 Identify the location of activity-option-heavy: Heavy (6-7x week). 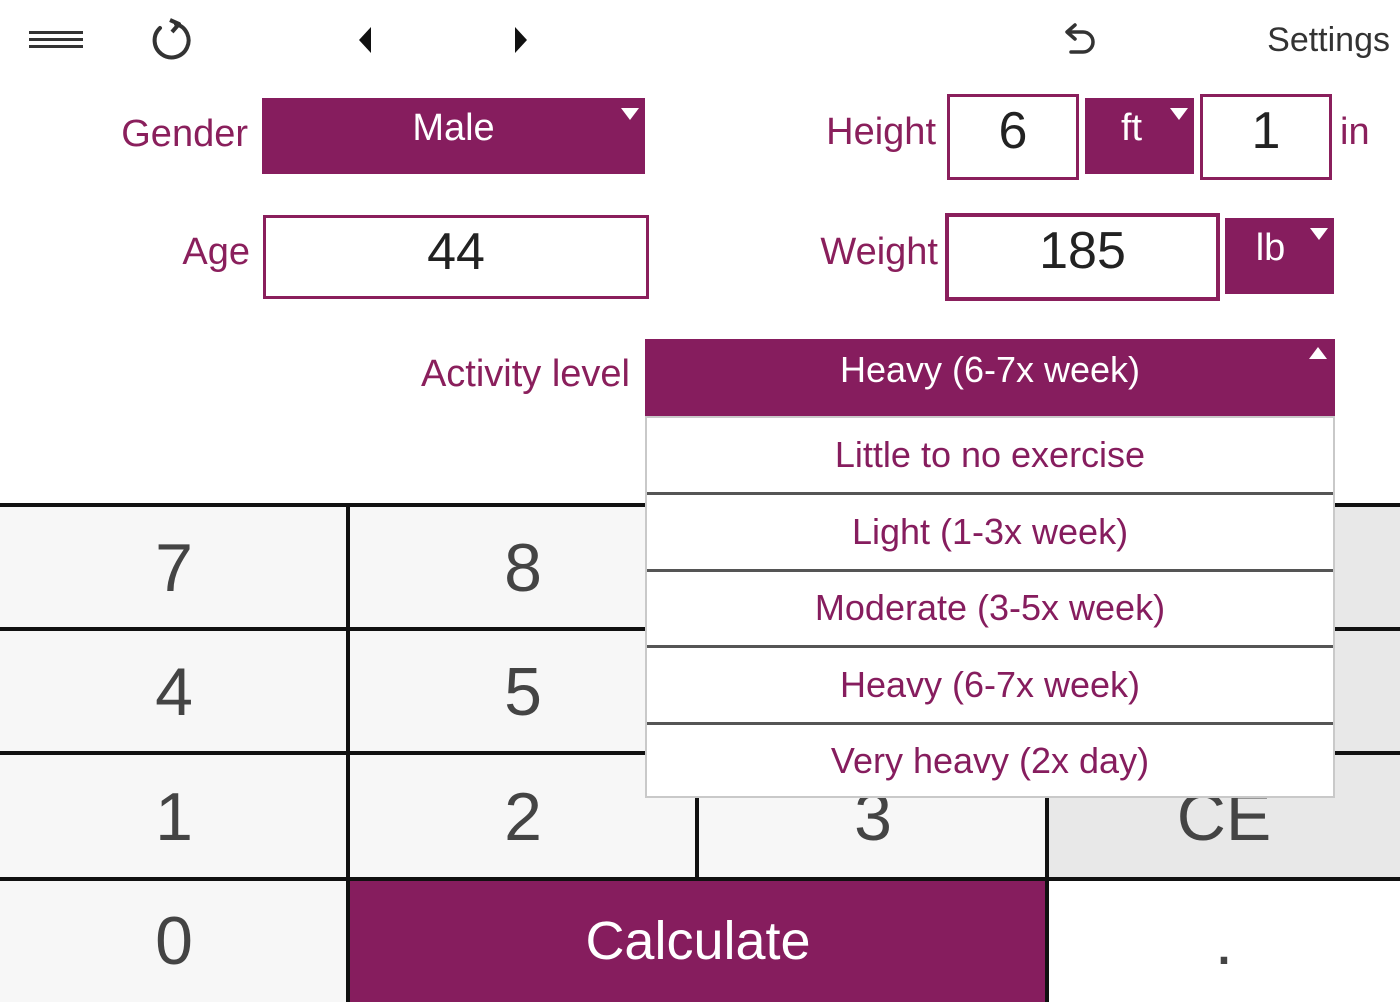
(990, 685).